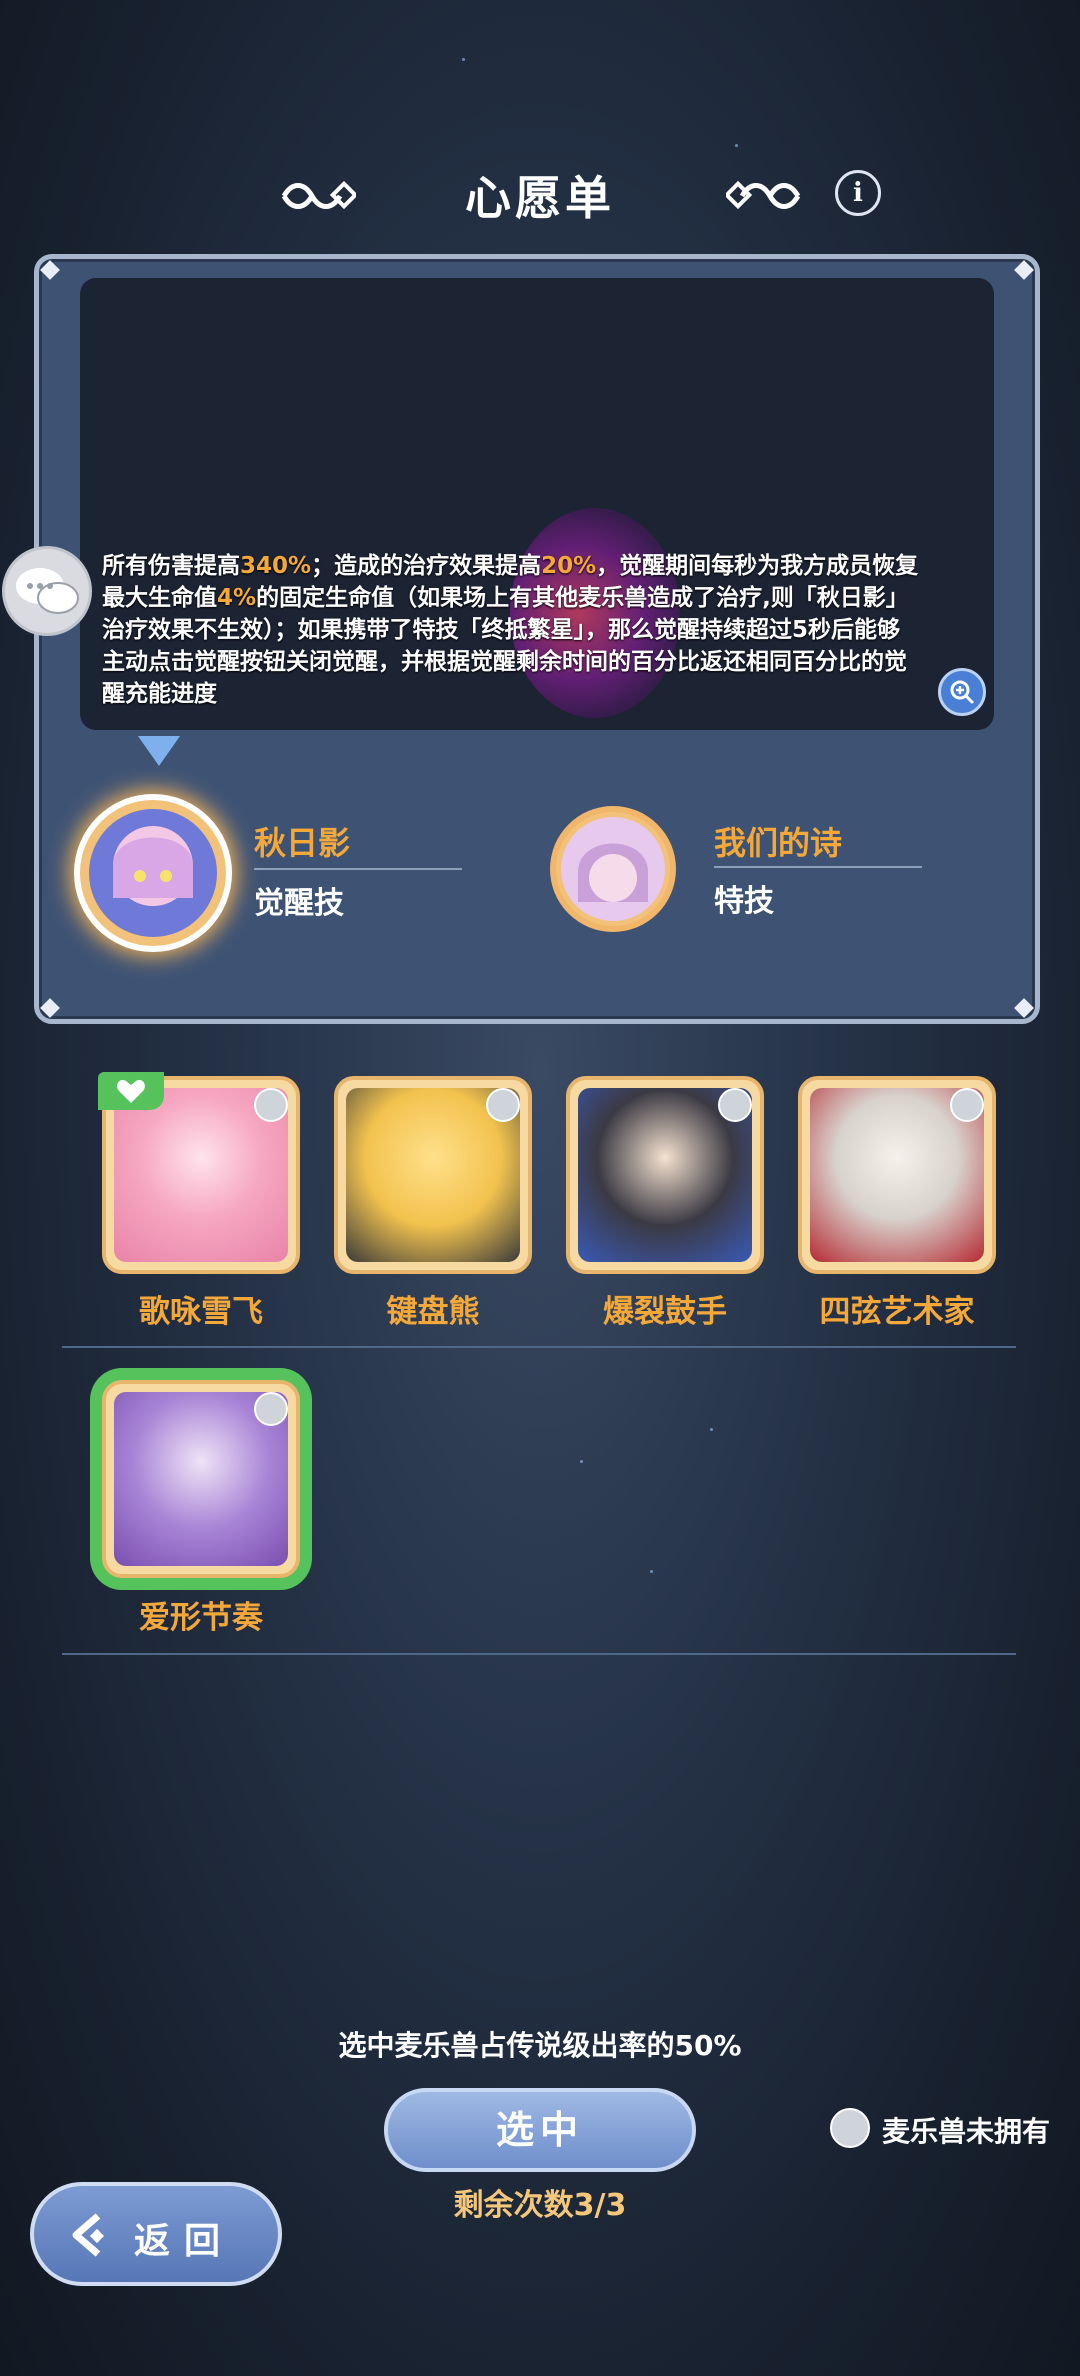 This screenshot has height=2376, width=1080. Describe the element at coordinates (540, 198) in the screenshot. I see `page-title: 心愿单` at that location.